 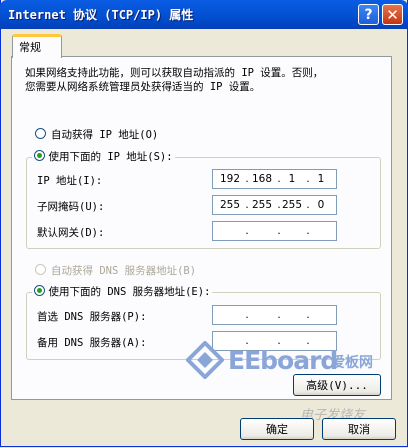 I want to click on tab-general: 常规, so click(x=37, y=46).